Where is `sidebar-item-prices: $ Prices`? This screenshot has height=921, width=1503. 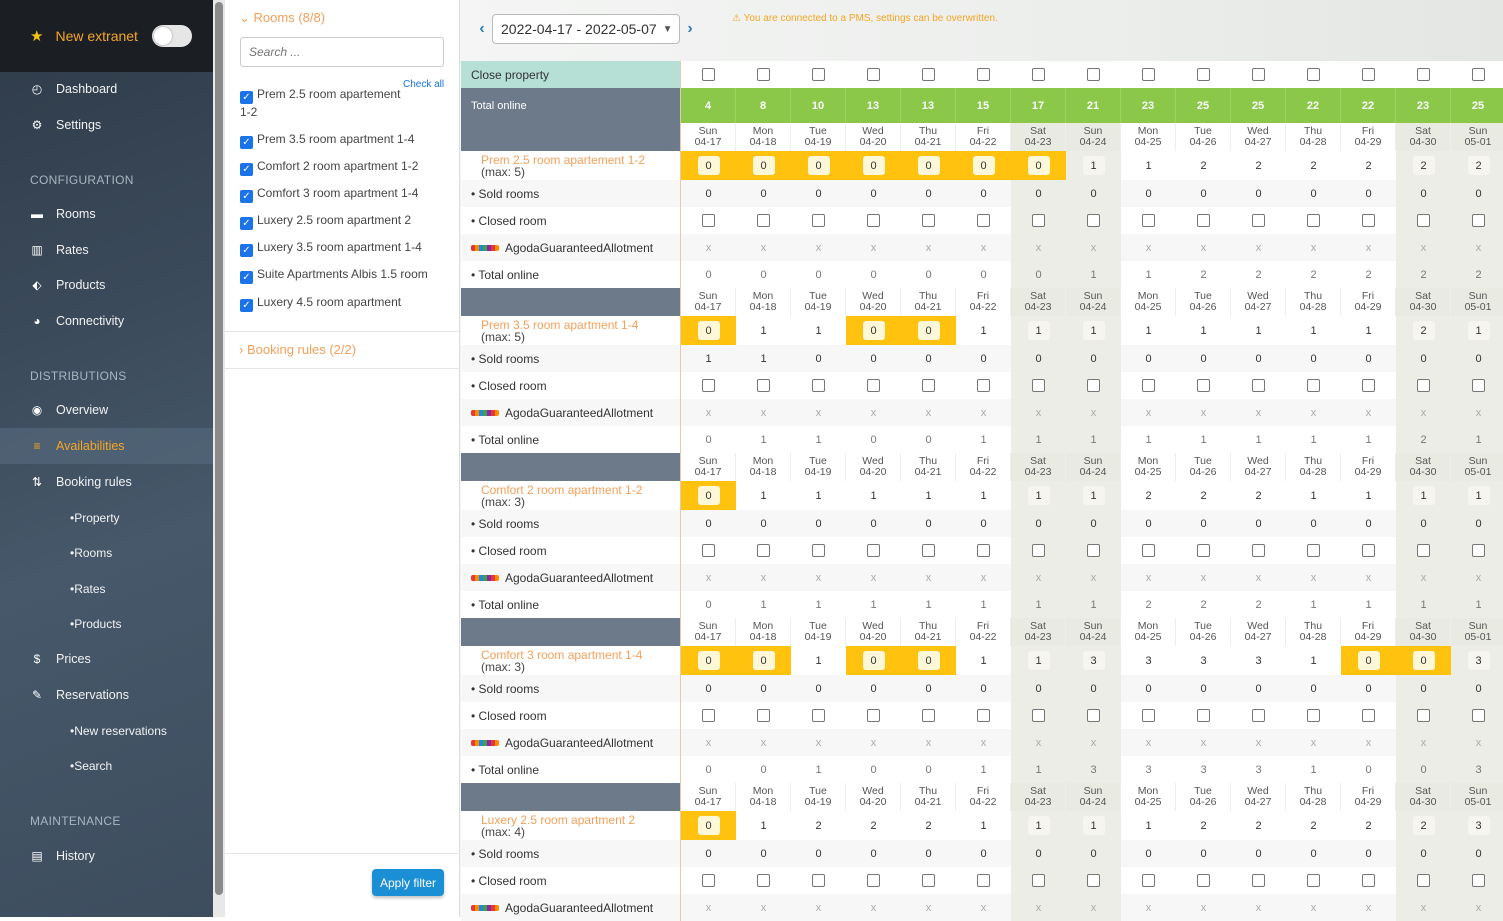 sidebar-item-prices: $ Prices is located at coordinates (106, 659).